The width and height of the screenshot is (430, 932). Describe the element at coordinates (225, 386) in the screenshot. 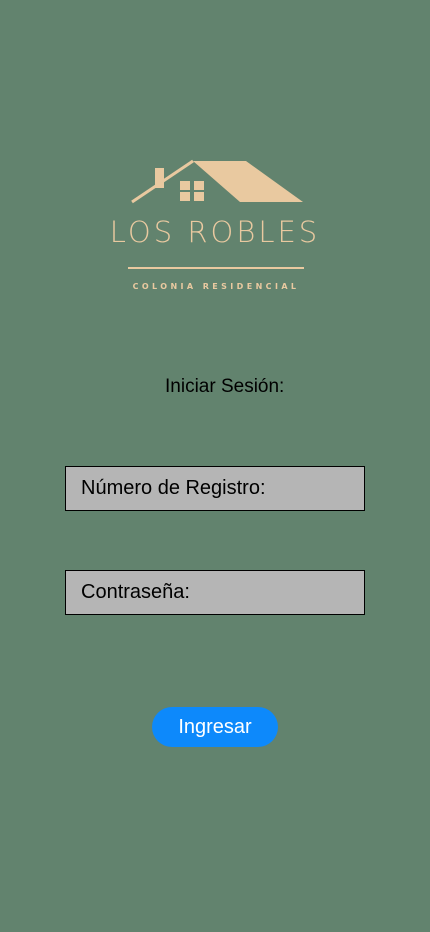

I see `login-title: Iniciar Sesión:` at that location.